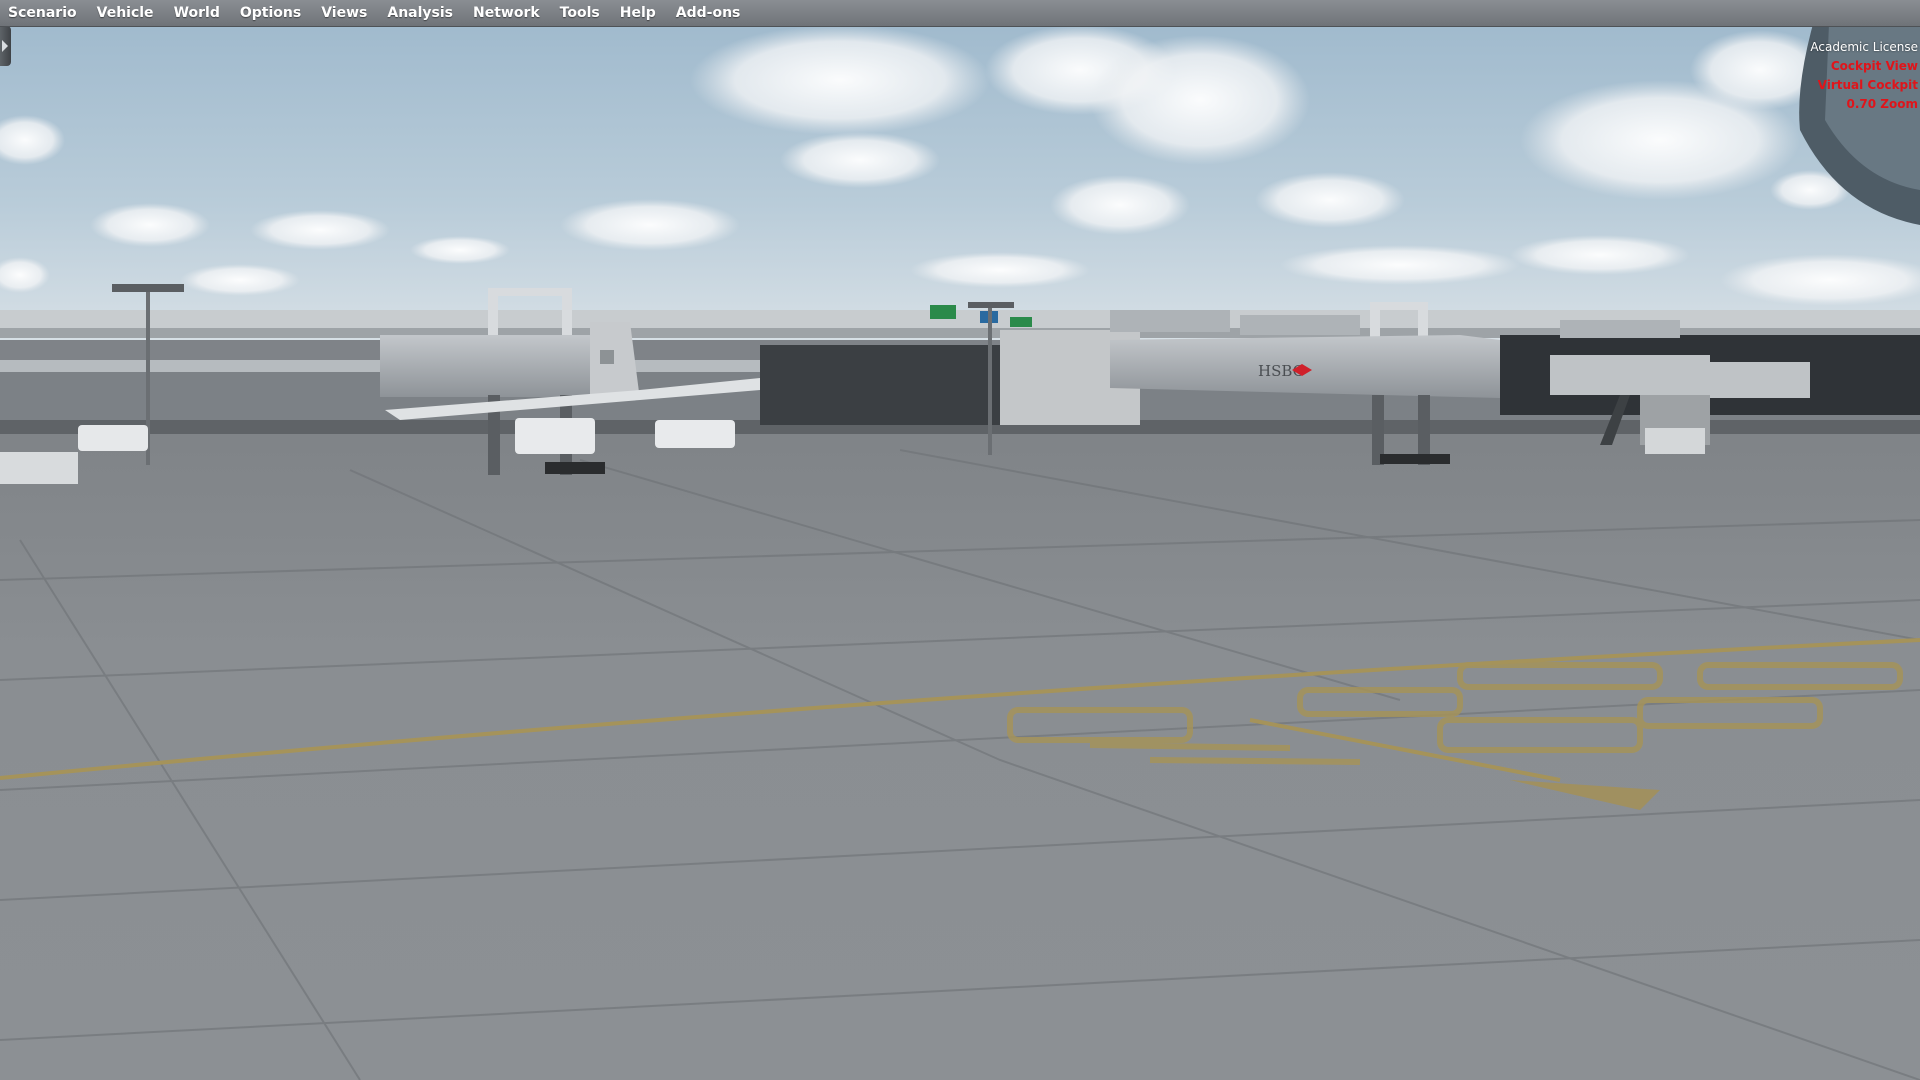  Describe the element at coordinates (506, 13) in the screenshot. I see `menu-network: Network` at that location.